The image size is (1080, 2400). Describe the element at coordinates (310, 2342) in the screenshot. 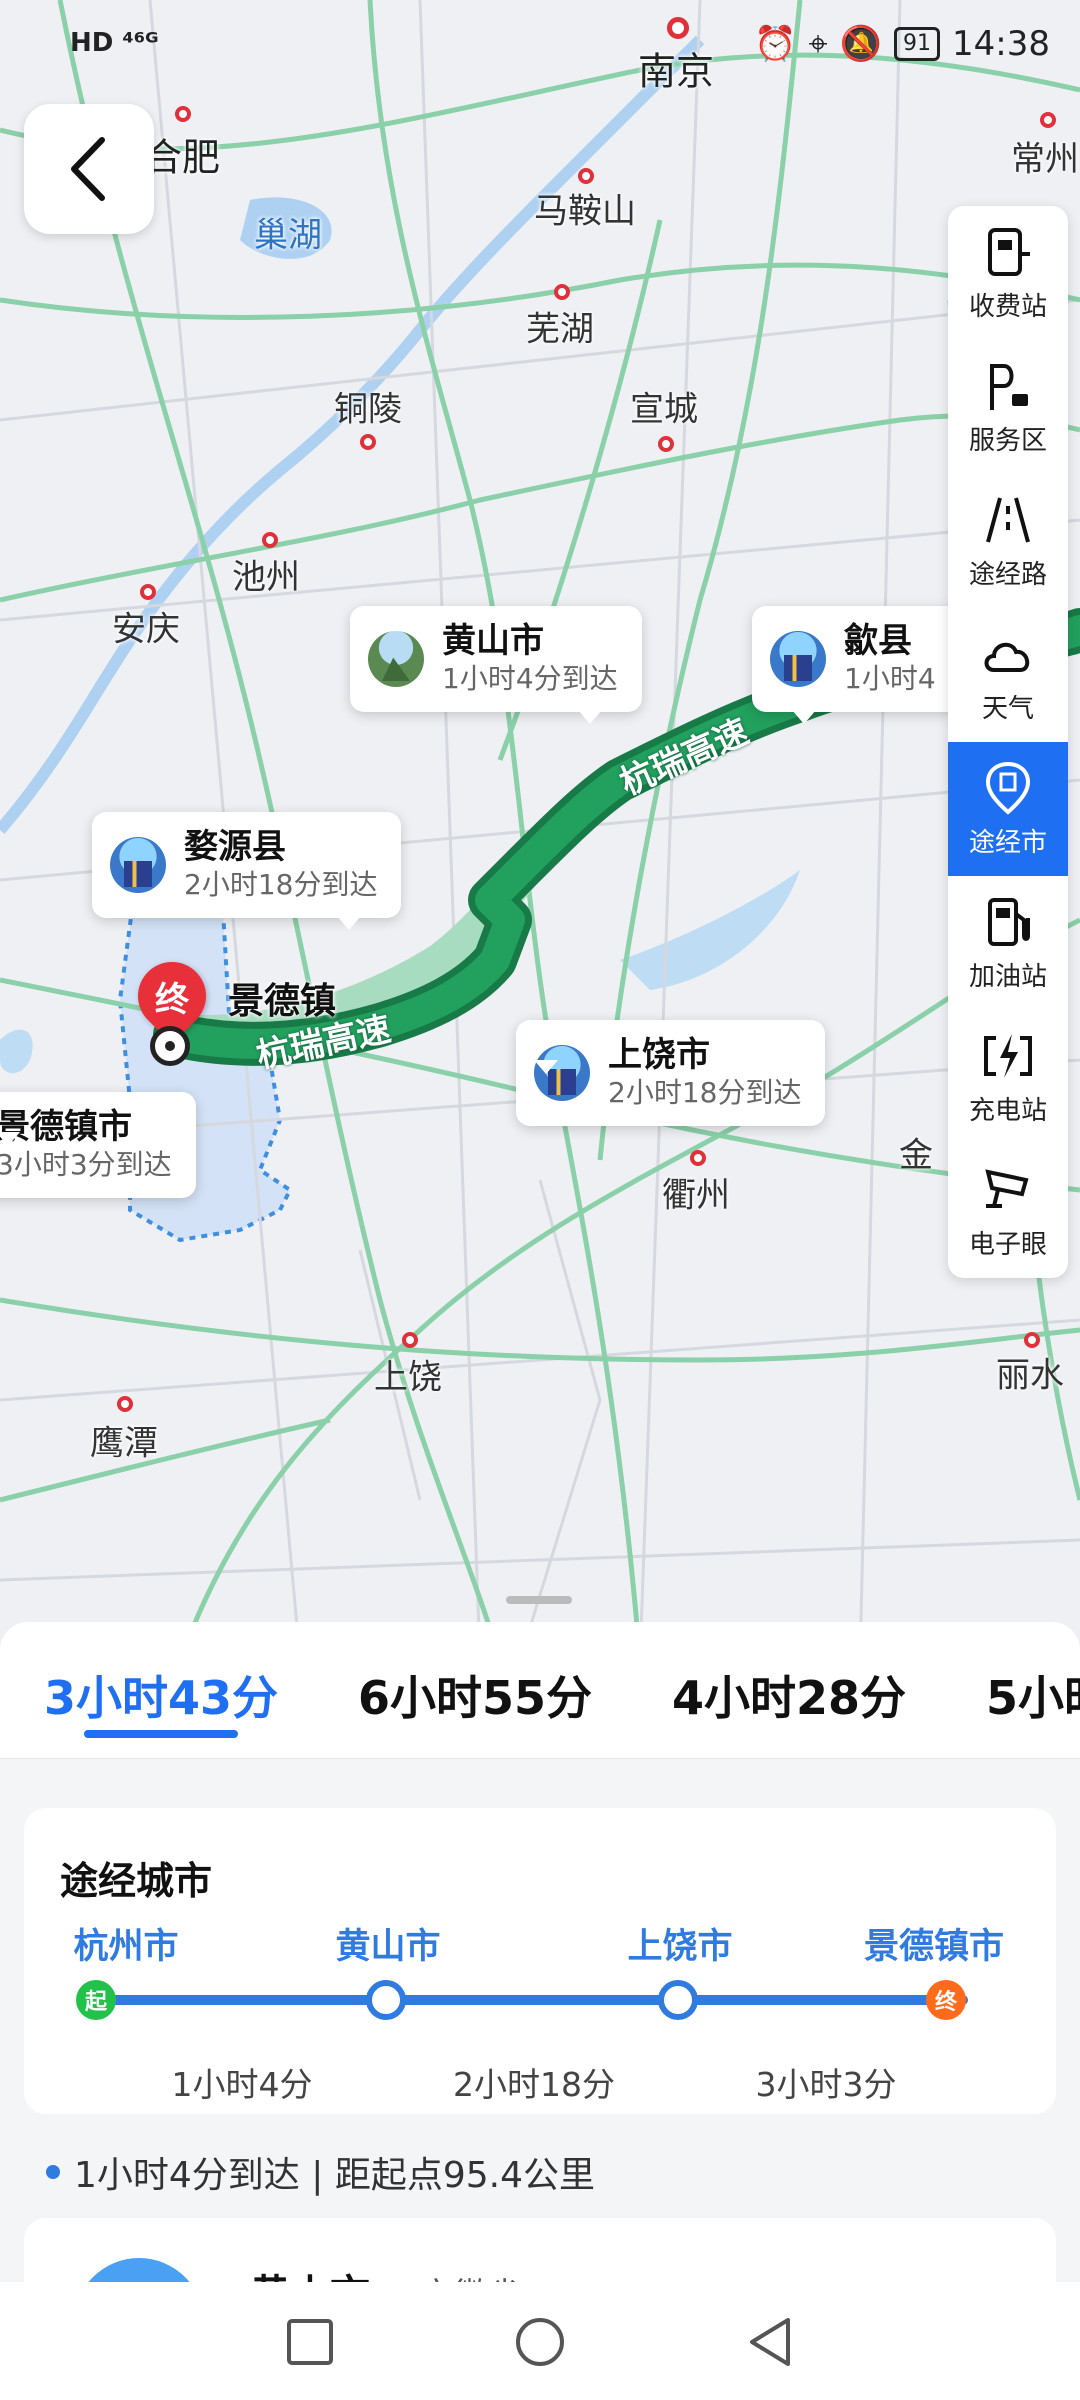

I see `recent-apps-icon` at that location.